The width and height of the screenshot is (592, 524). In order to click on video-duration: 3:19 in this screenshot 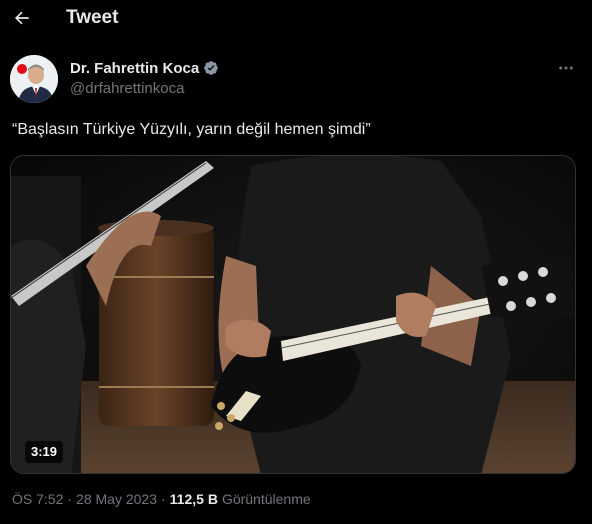, I will do `click(44, 452)`.